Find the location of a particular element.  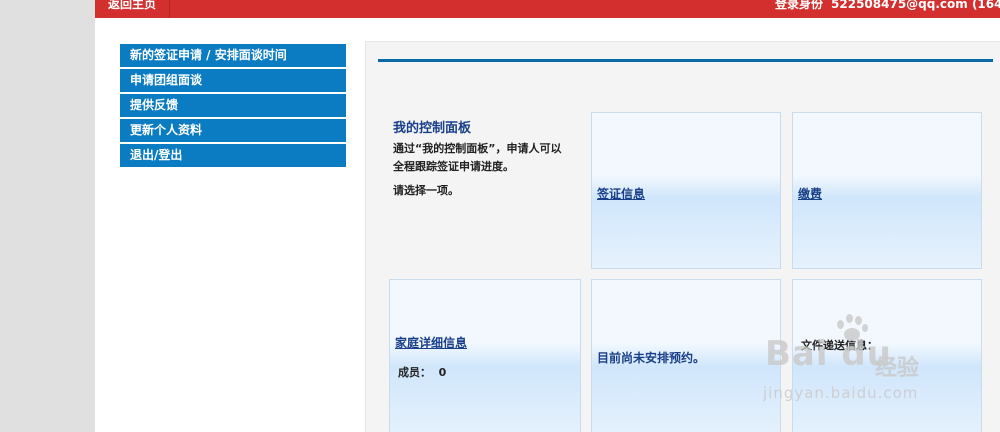

appointment-card: 目前尚未安排预约。 is located at coordinates (686, 355).